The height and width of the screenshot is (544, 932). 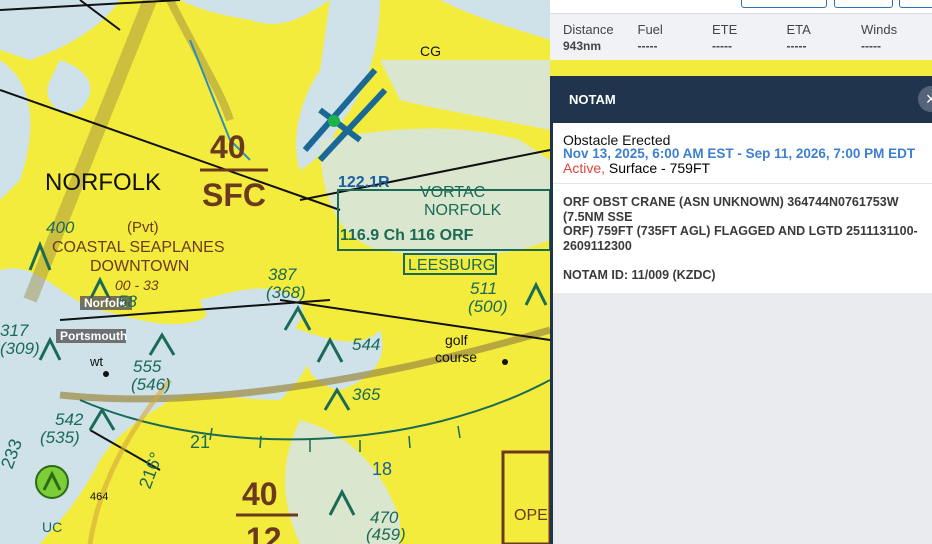 What do you see at coordinates (451, 265) in the screenshot?
I see `map-label-leesburg: LEESBURG` at bounding box center [451, 265].